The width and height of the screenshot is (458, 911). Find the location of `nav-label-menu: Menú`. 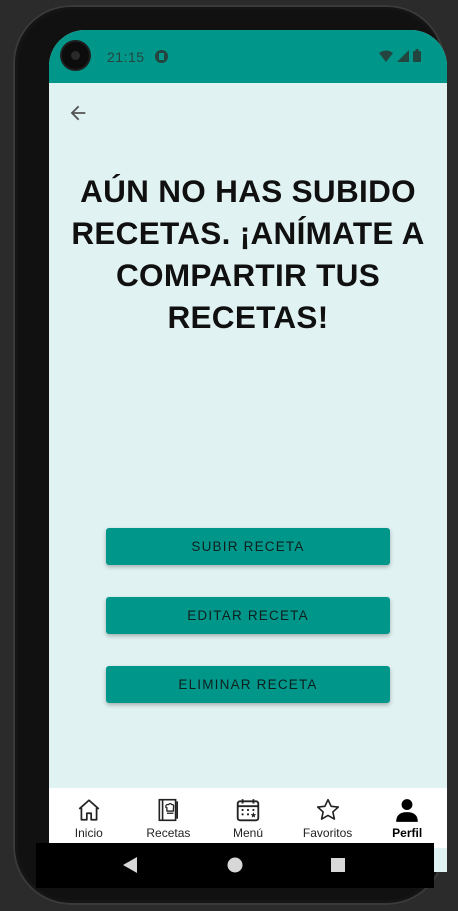

nav-label-menu: Menú is located at coordinates (247, 833).